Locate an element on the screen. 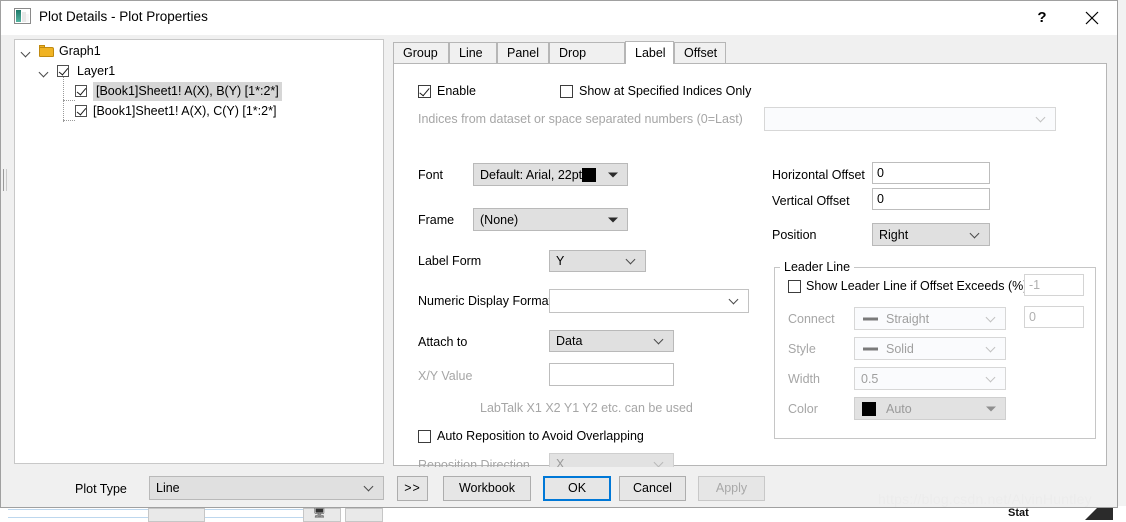  question-mark-icon: ? is located at coordinates (1042, 17).